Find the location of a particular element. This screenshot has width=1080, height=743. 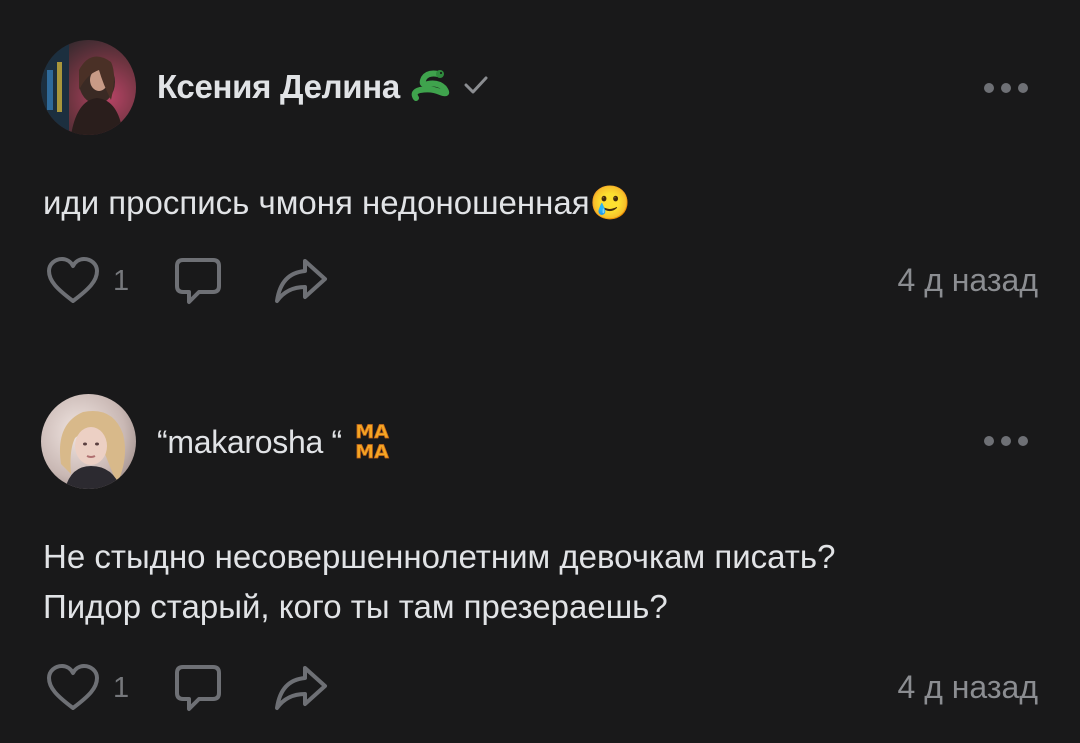

author-name: Ксения Делина is located at coordinates (278, 87).